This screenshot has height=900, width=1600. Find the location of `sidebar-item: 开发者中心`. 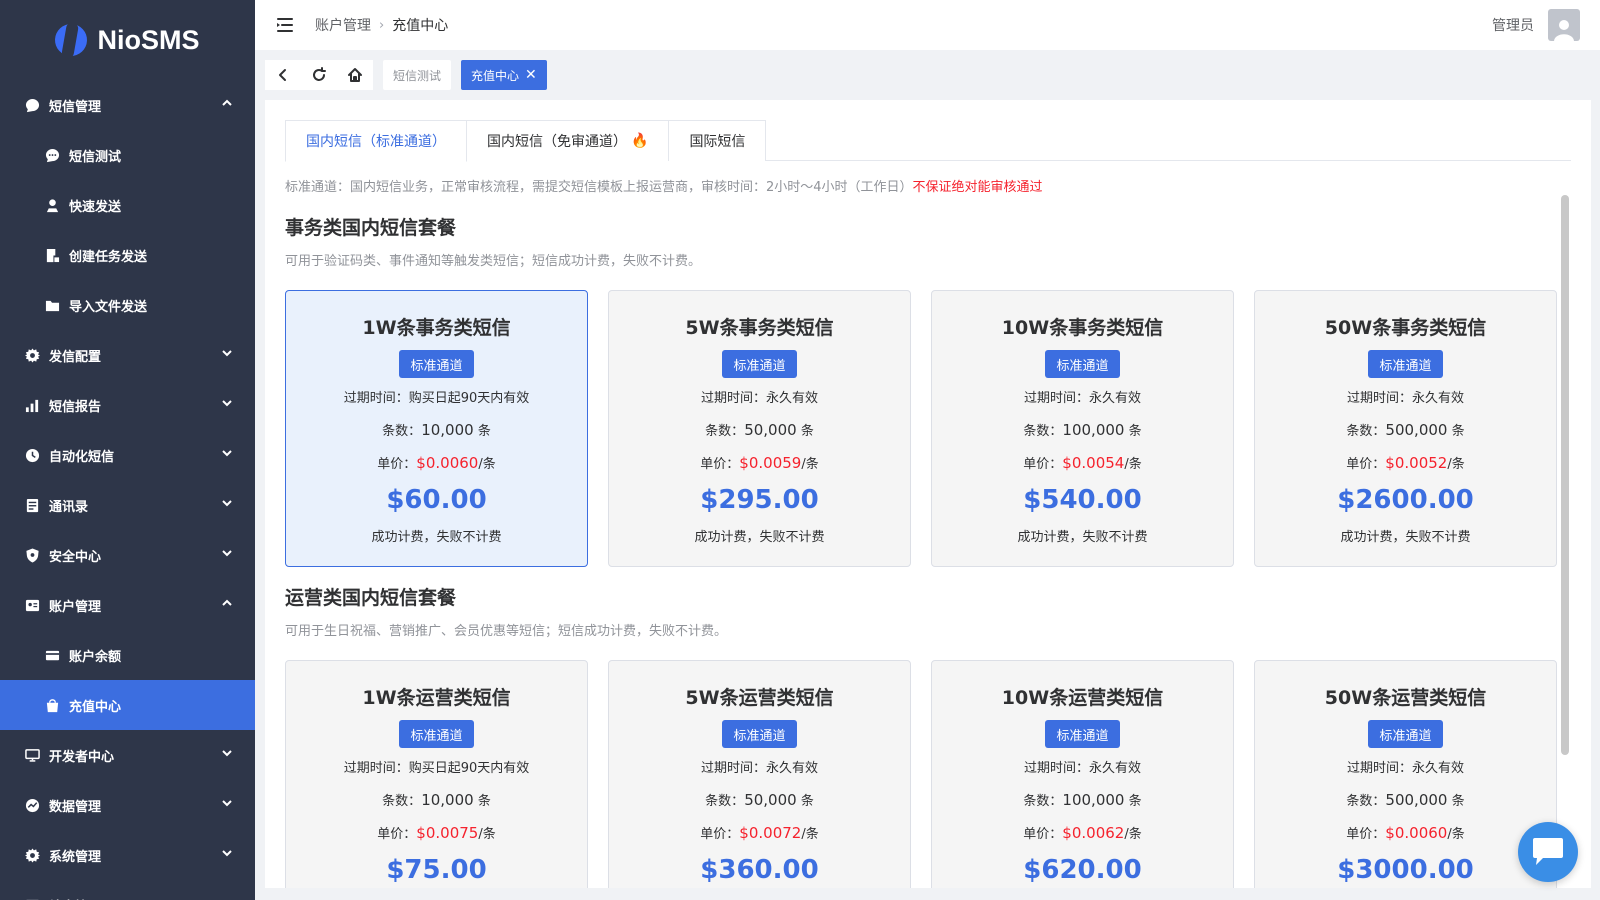

sidebar-item: 开发者中心 is located at coordinates (127, 755).